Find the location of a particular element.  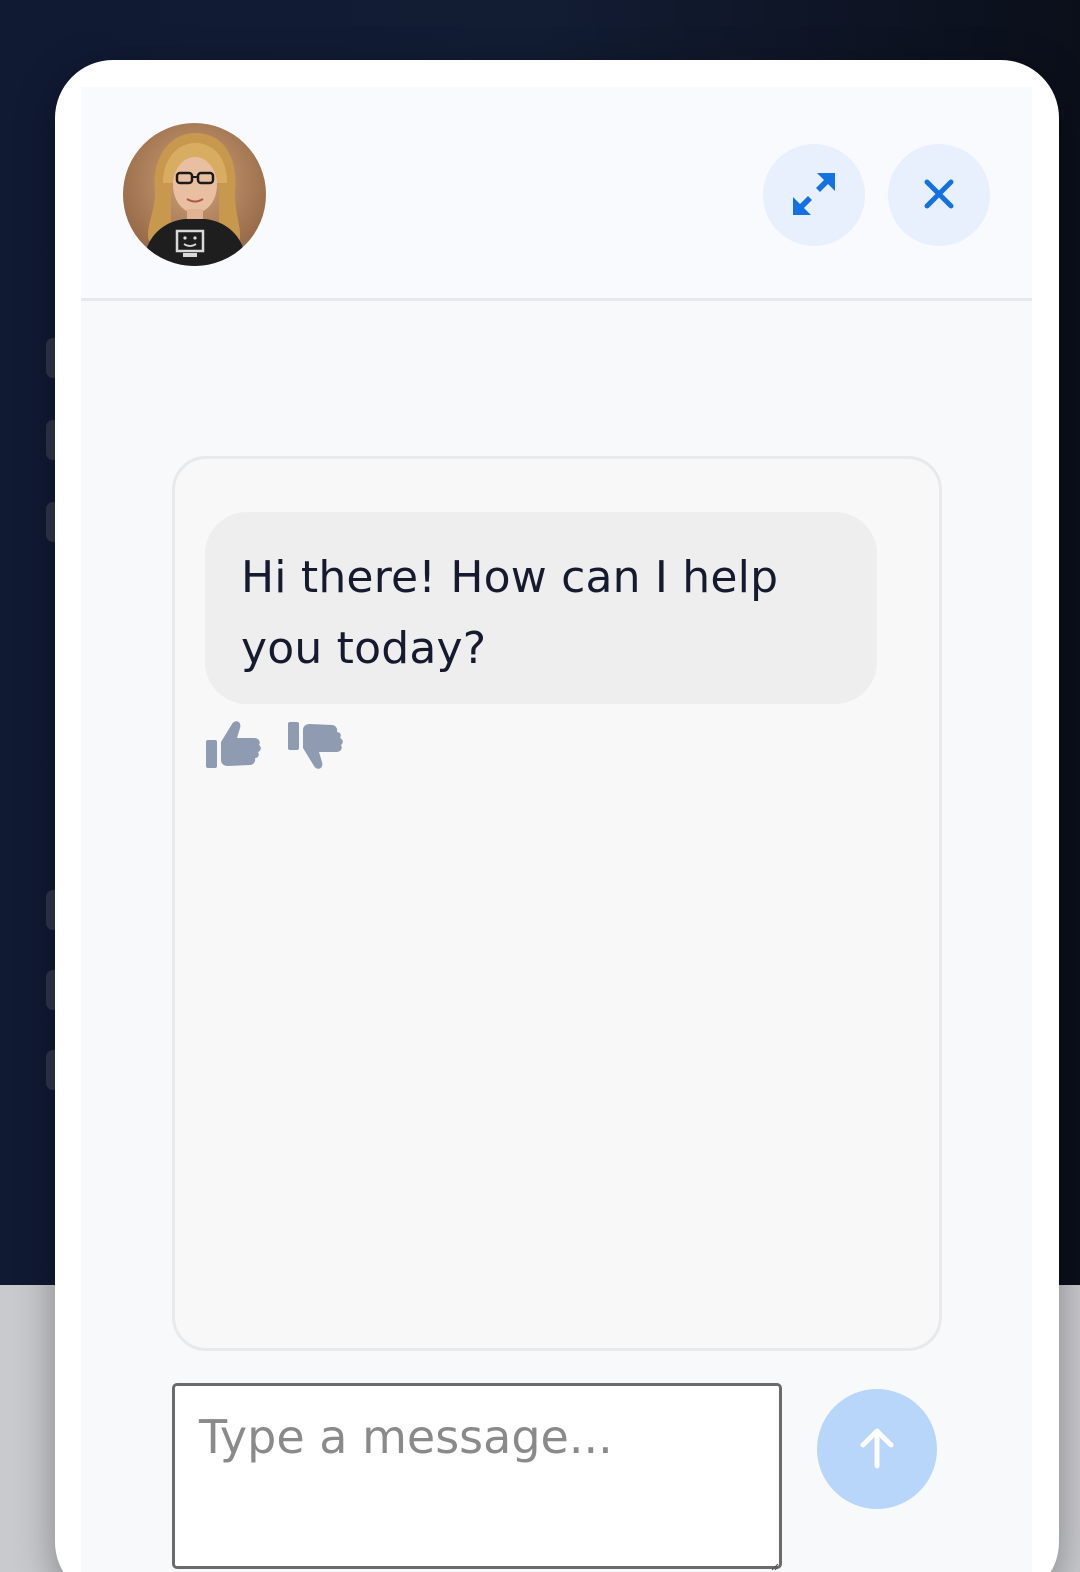

assistant-message: Hi there! How can I help you today? is located at coordinates (541, 608).